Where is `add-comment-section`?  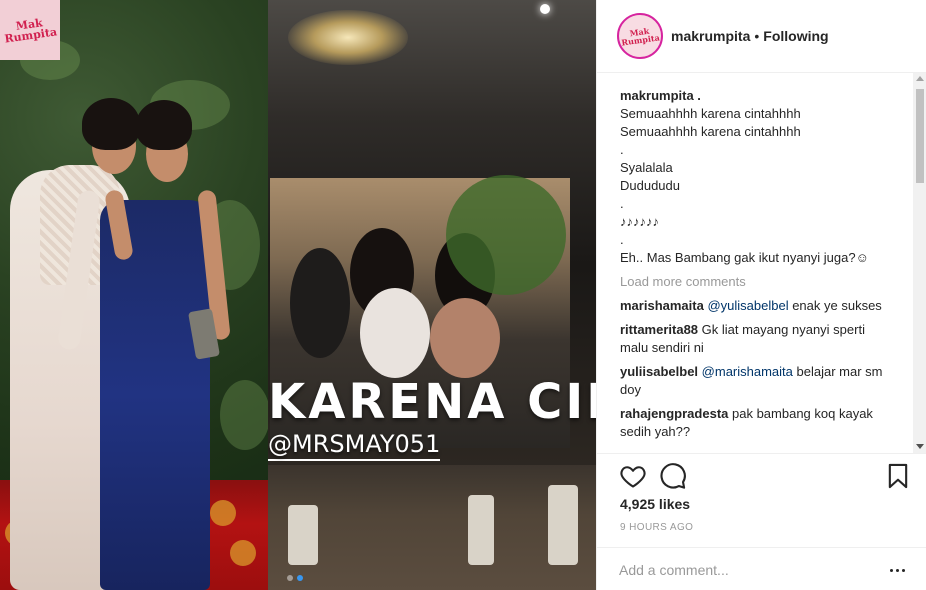 add-comment-section is located at coordinates (761, 568).